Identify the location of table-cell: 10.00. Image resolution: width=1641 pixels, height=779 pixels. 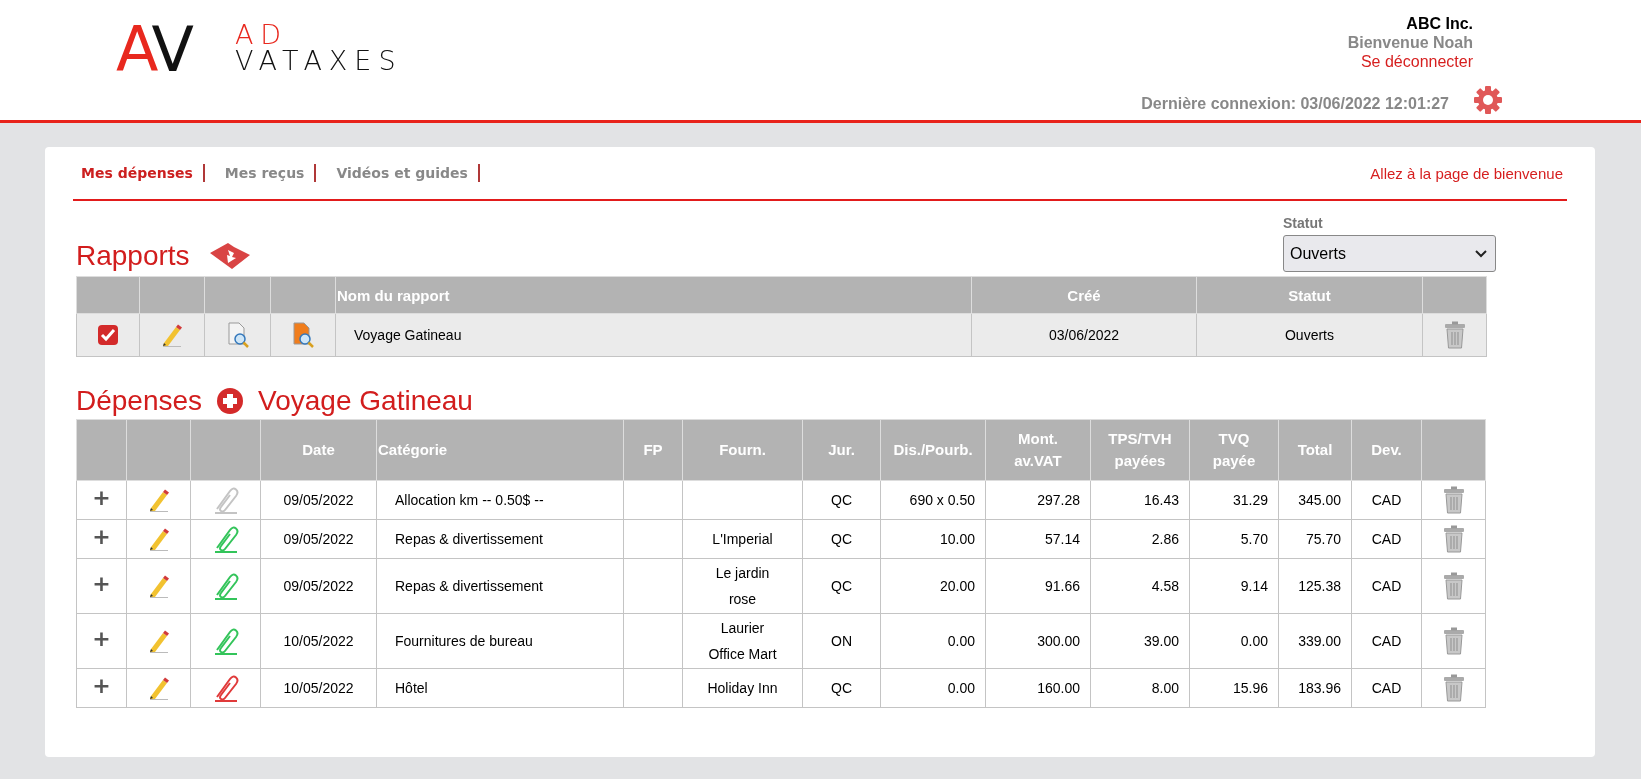
(933, 539).